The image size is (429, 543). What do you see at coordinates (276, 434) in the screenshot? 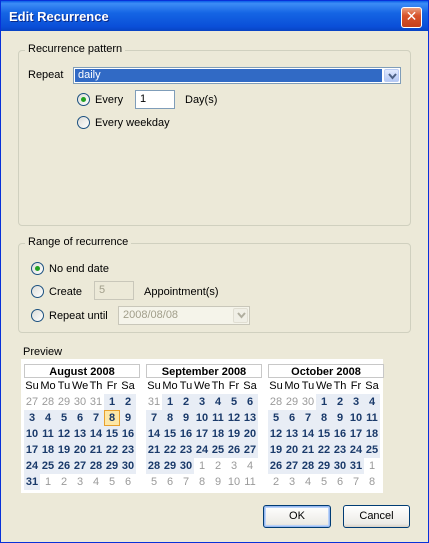
I see `calendar-date: 12` at bounding box center [276, 434].